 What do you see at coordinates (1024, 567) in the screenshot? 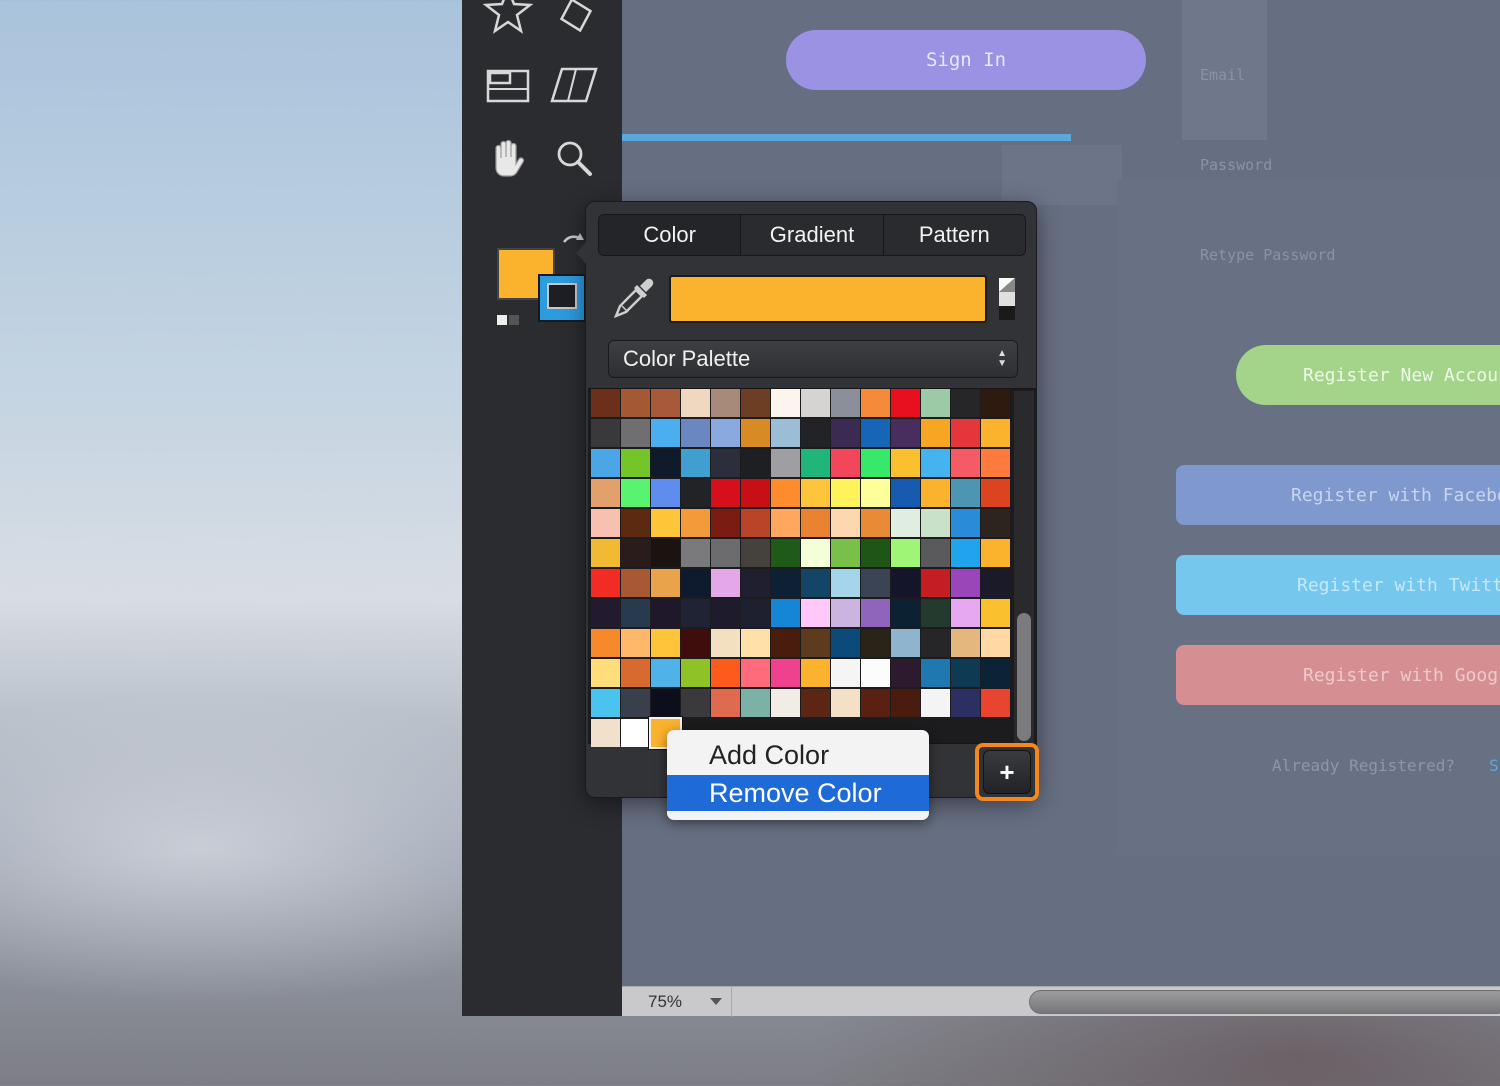
I see `palette-scrollbar` at bounding box center [1024, 567].